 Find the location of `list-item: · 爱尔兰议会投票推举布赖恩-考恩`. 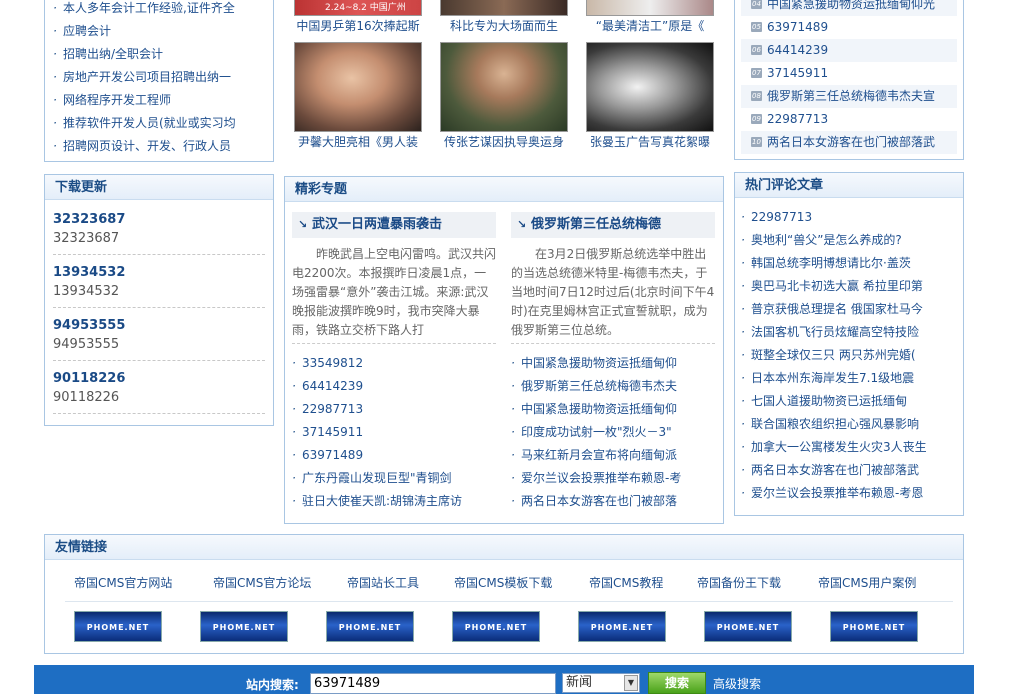

list-item: · 爱尔兰议会投票推举布赖恩-考恩 is located at coordinates (849, 493).